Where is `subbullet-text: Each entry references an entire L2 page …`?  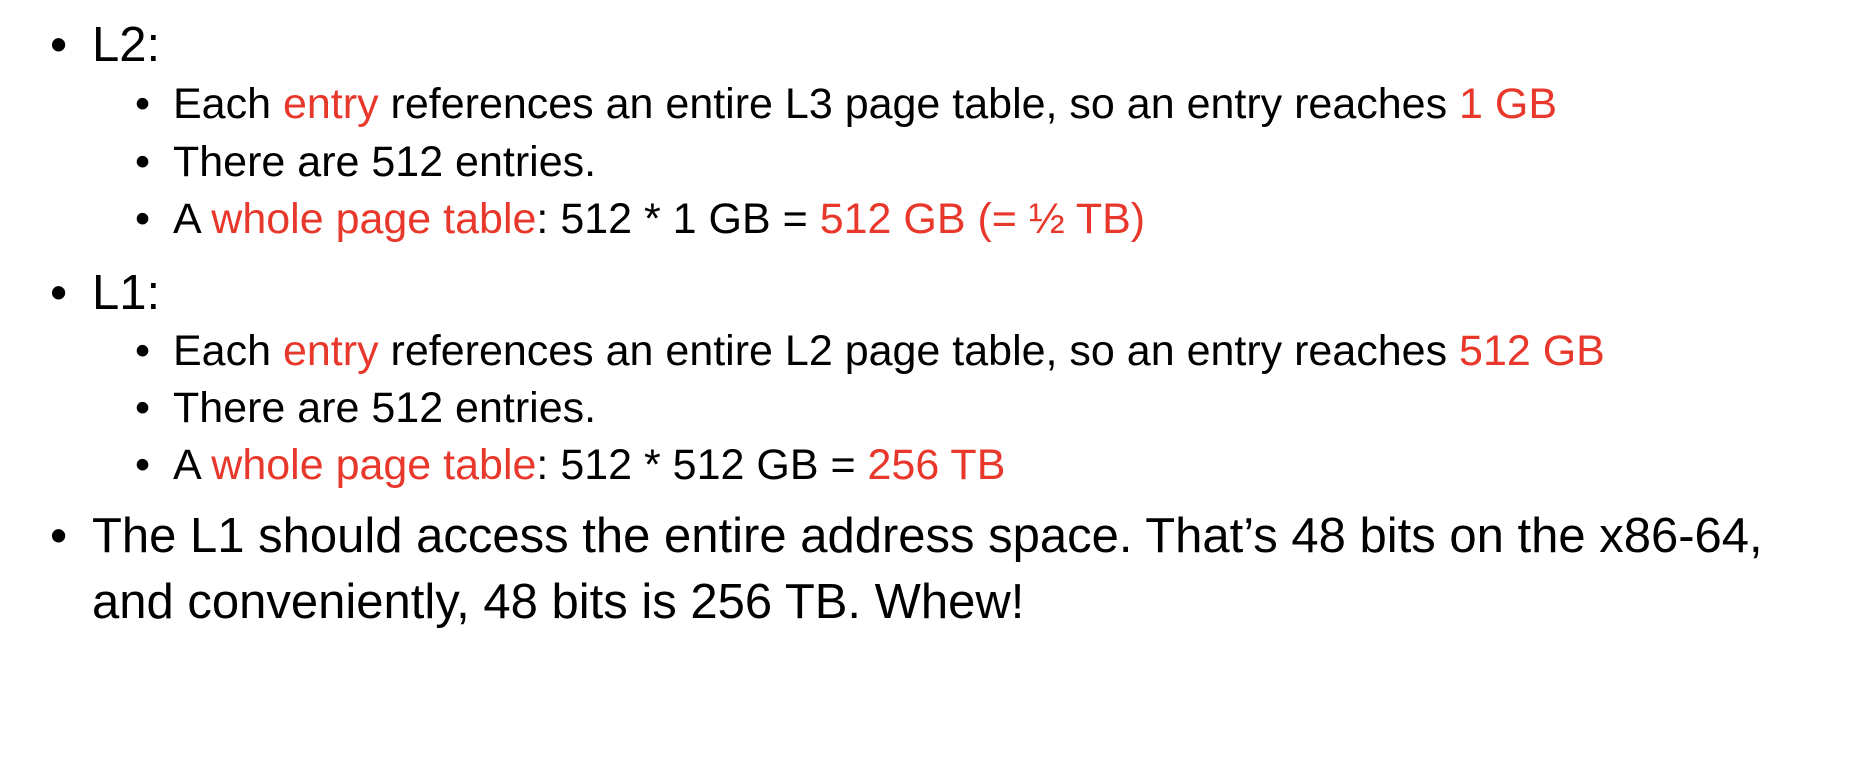
subbullet-text: Each entry references an entire L2 page … is located at coordinates (889, 351).